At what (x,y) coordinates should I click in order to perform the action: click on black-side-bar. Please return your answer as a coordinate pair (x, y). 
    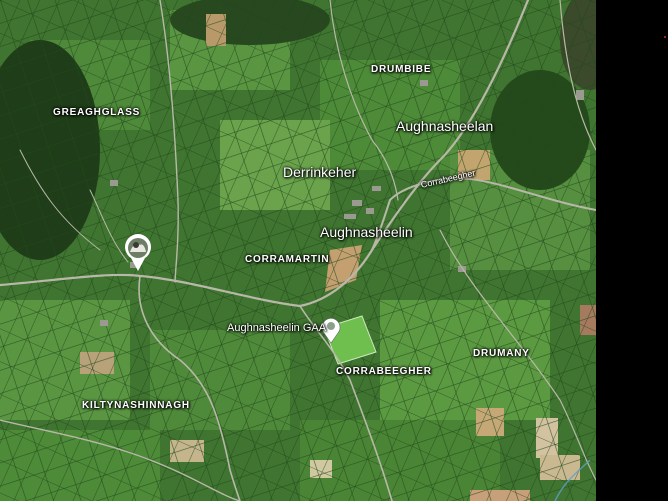
    Looking at the image, I should click on (632, 250).